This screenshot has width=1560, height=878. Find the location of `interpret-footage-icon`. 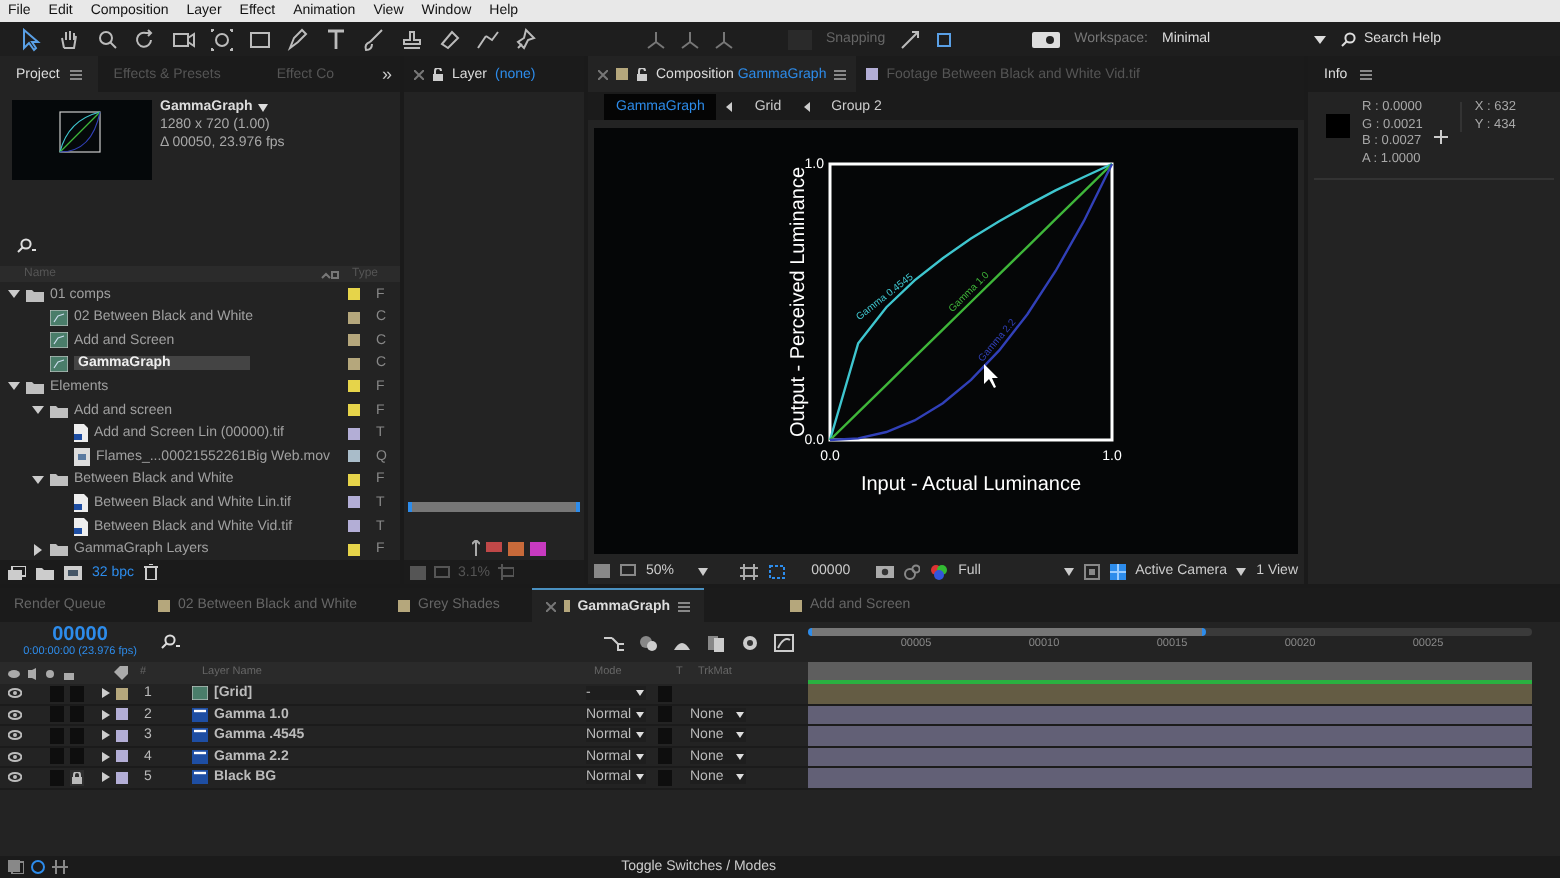

interpret-footage-icon is located at coordinates (17, 572).